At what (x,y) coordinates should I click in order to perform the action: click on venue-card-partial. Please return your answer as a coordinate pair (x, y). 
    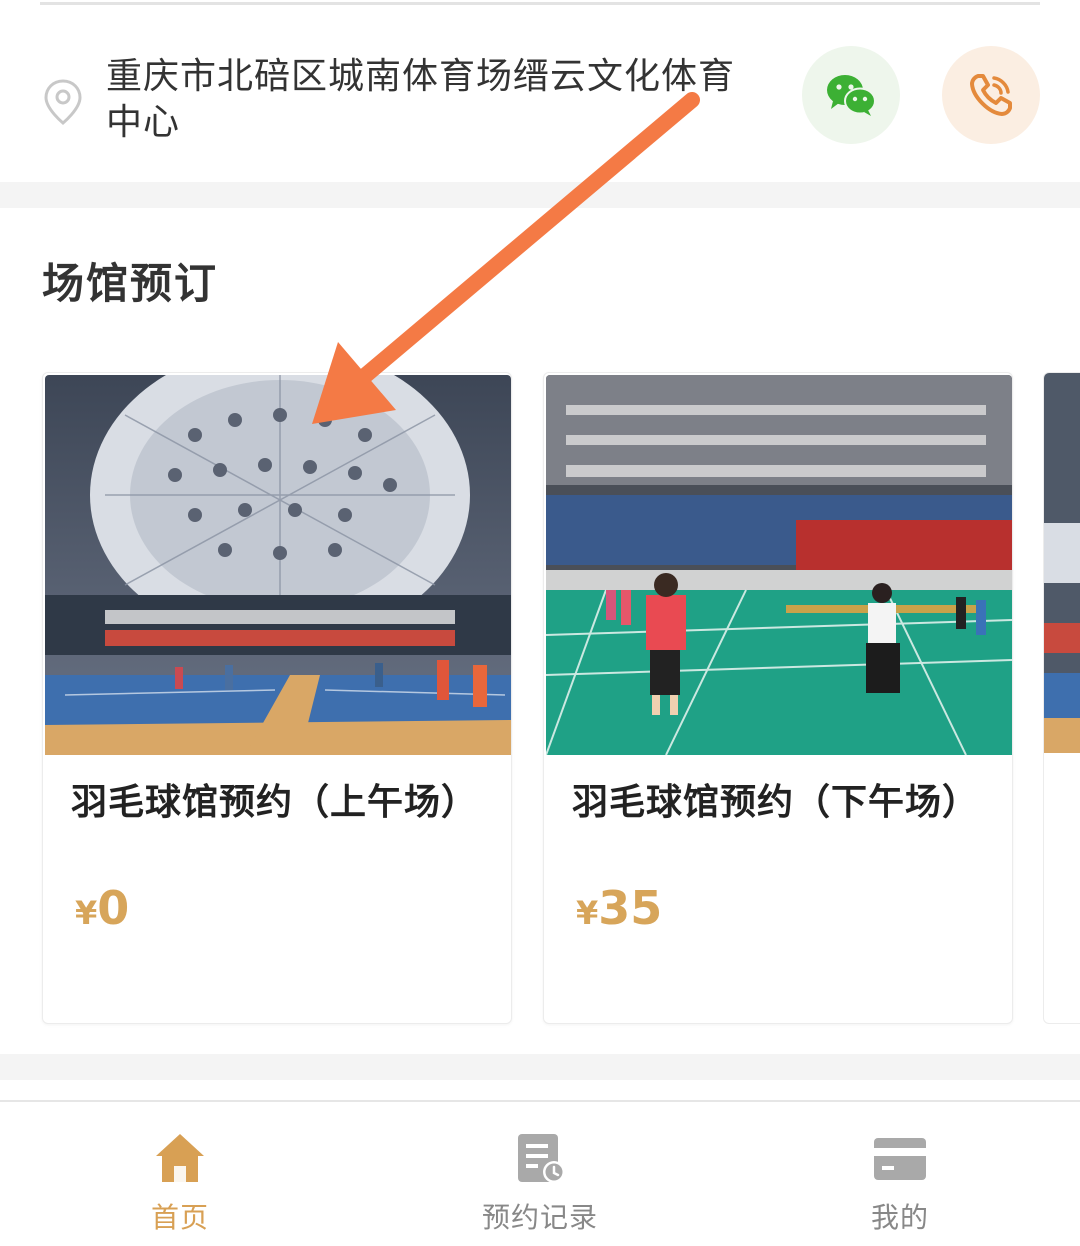
    Looking at the image, I should click on (1061, 698).